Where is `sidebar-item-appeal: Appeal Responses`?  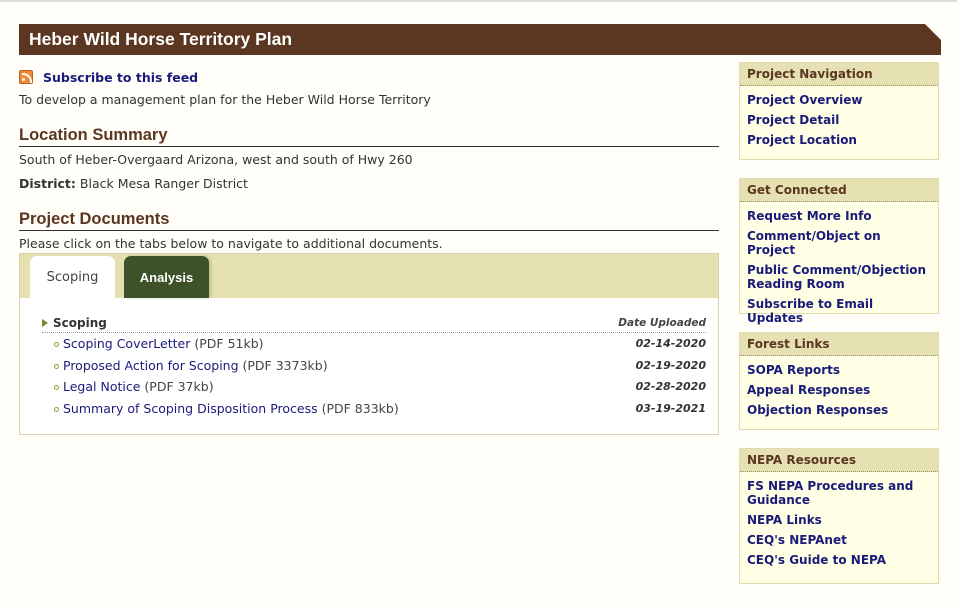
sidebar-item-appeal: Appeal Responses is located at coordinates (839, 390).